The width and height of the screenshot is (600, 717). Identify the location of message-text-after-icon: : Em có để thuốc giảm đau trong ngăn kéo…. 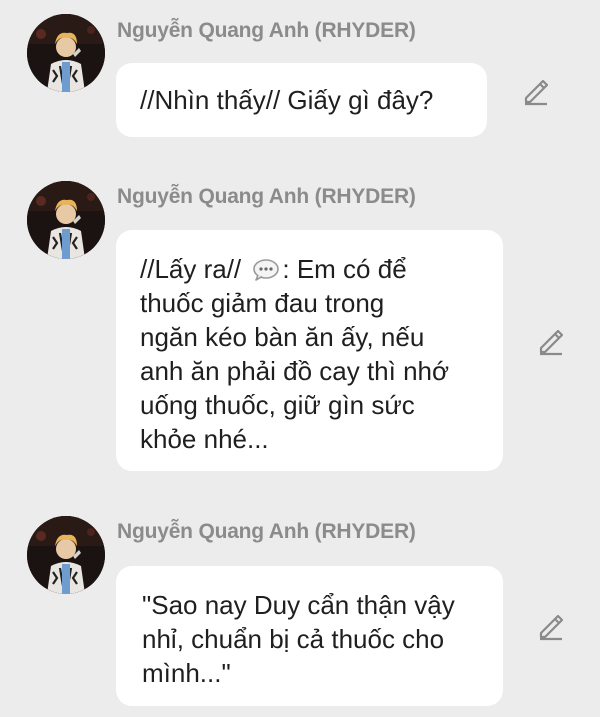
(295, 354).